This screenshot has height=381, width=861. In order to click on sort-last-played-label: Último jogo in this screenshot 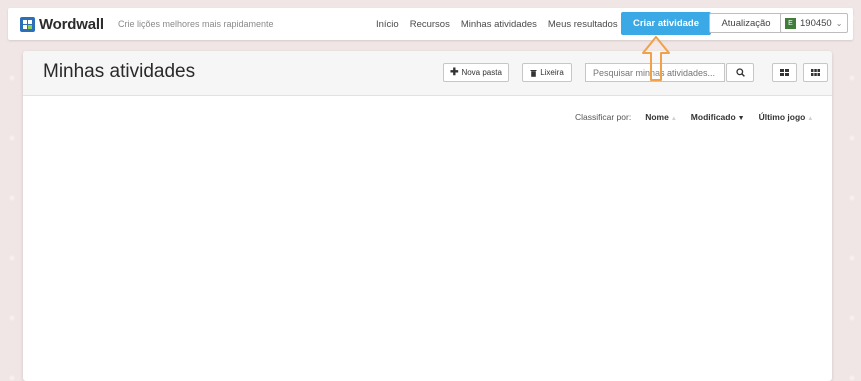, I will do `click(782, 117)`.